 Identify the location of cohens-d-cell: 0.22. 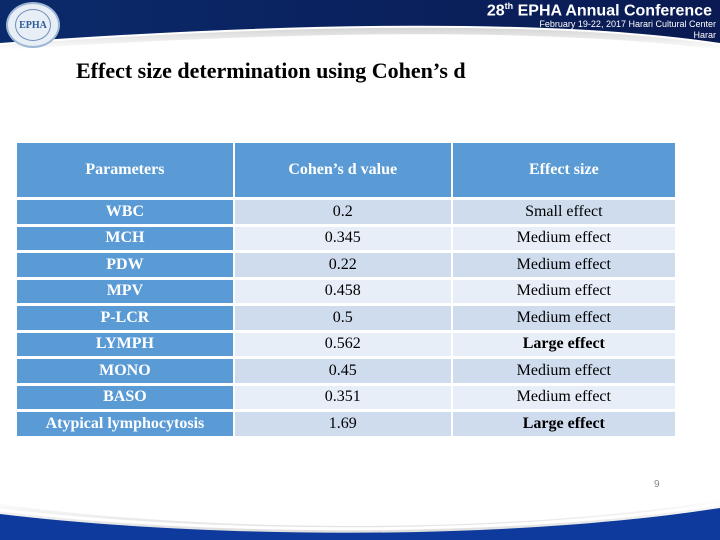
(342, 265).